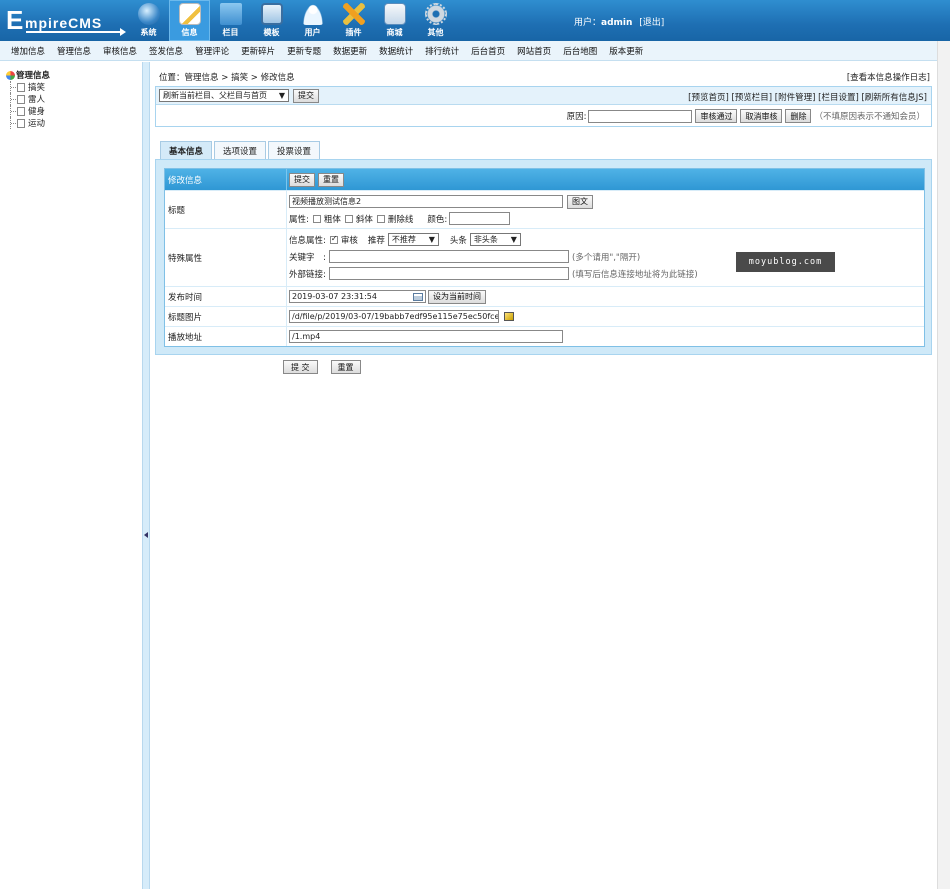 Image resolution: width=950 pixels, height=889 pixels. What do you see at coordinates (348, 218) in the screenshot?
I see `italic-checkbox` at bounding box center [348, 218].